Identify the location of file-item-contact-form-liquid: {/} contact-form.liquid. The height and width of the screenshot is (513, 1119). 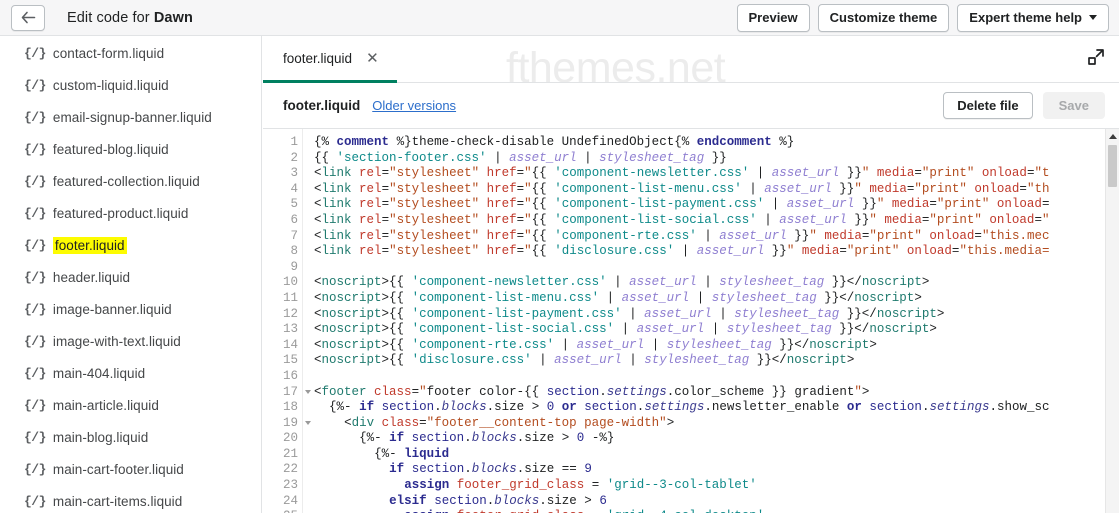
(130, 53).